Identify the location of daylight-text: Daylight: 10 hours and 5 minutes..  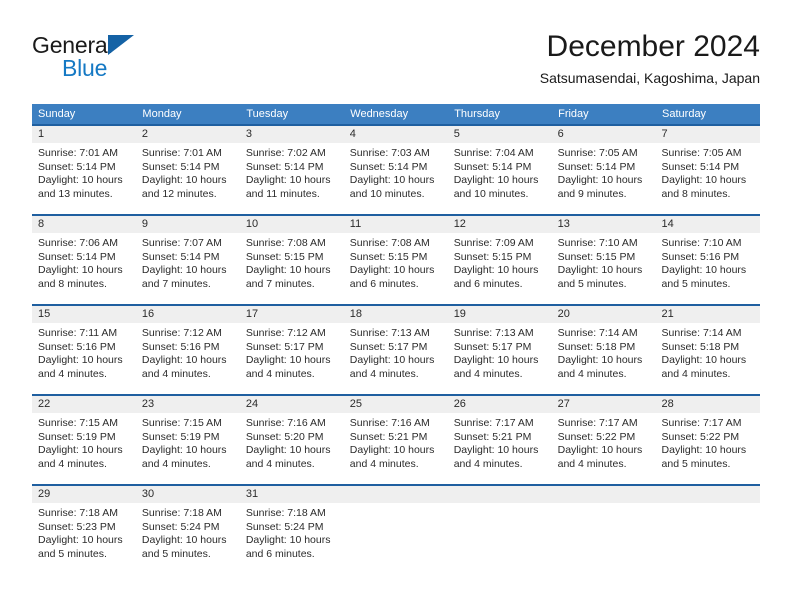
(704, 457).